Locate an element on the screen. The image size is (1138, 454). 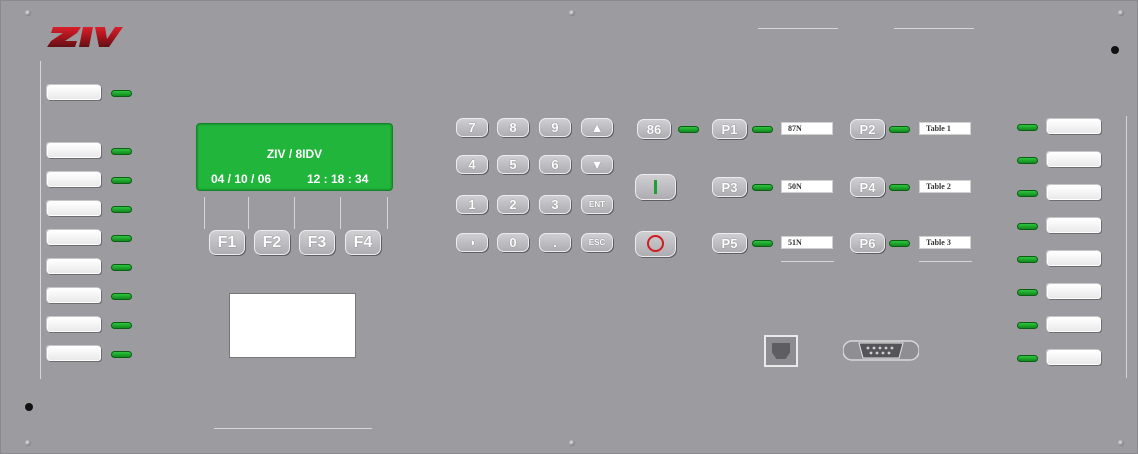
ziv-logo is located at coordinates (85, 37).